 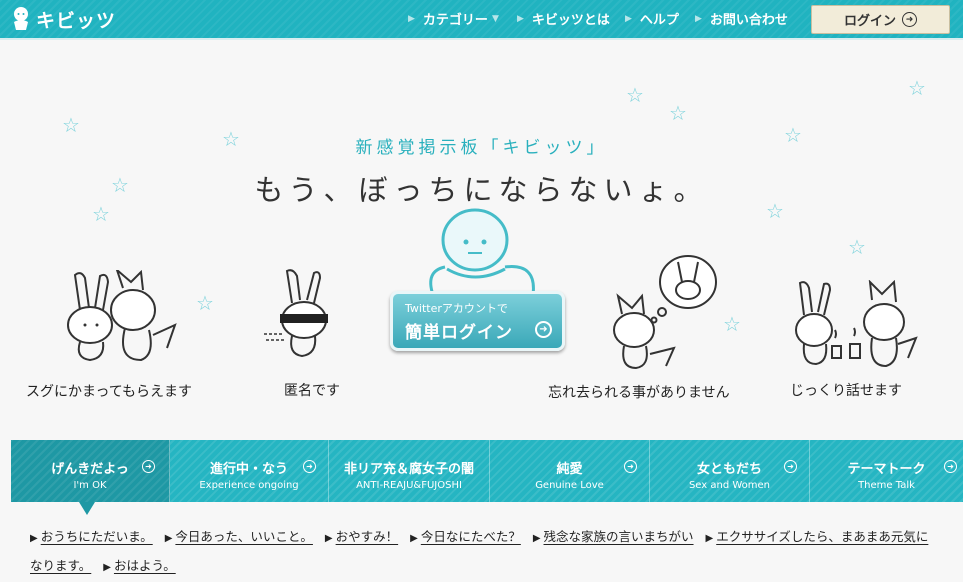 I want to click on tab-anti-reaju-fujoshi: 非リア充＆腐女子の闇 ANTI-REAJU&FUJOSHI, so click(x=409, y=471).